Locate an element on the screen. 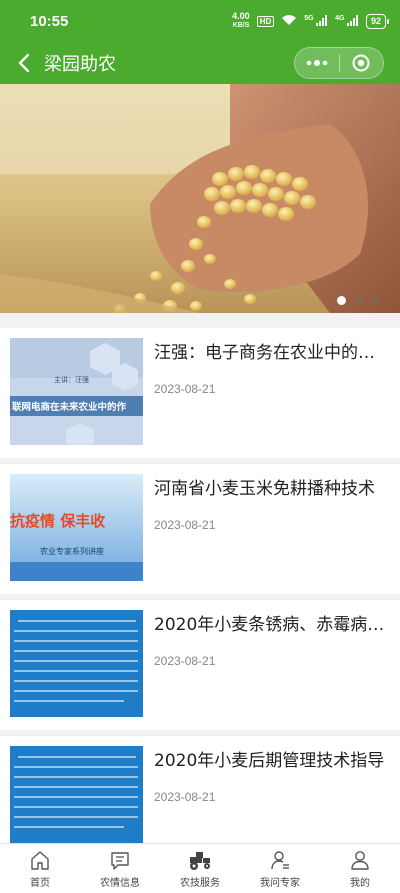 Image resolution: width=400 pixels, height=893 pixels. thumb-speaker: 主讲：汪强 is located at coordinates (71, 379).